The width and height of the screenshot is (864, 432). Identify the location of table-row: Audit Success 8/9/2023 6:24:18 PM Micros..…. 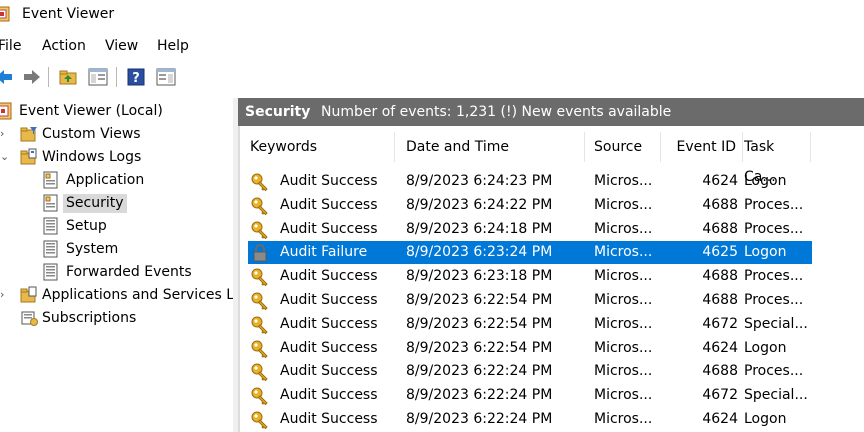
(530, 229).